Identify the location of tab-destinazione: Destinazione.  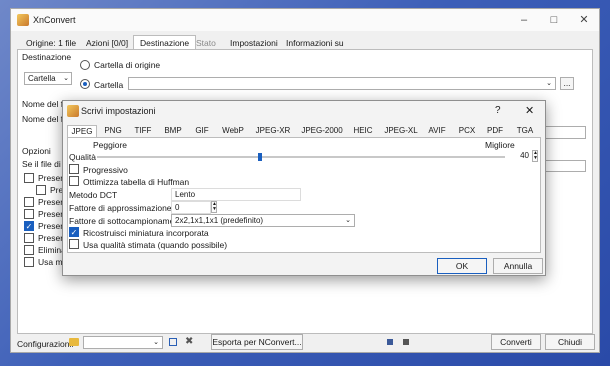
(165, 42).